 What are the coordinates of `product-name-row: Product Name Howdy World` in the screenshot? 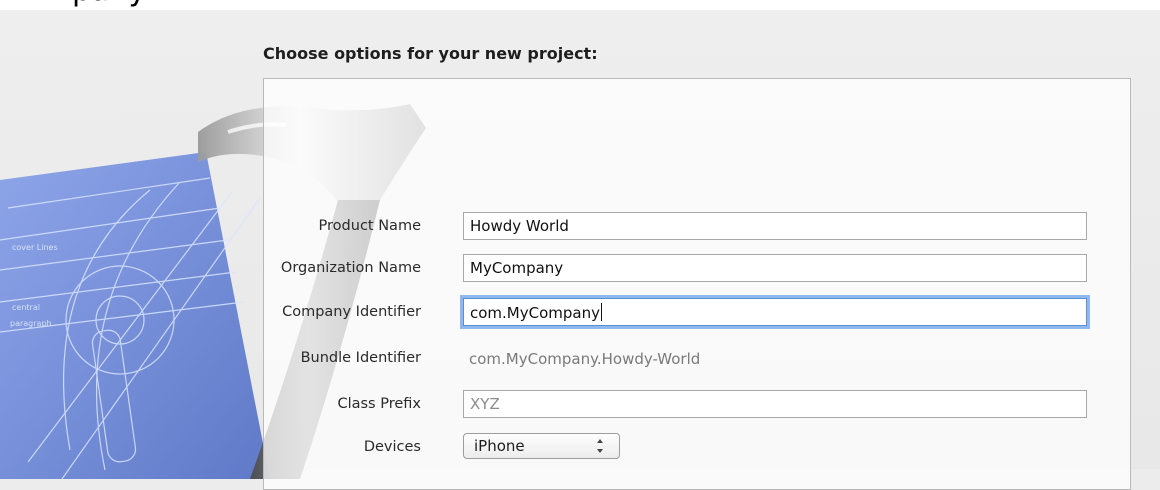 It's located at (696, 227).